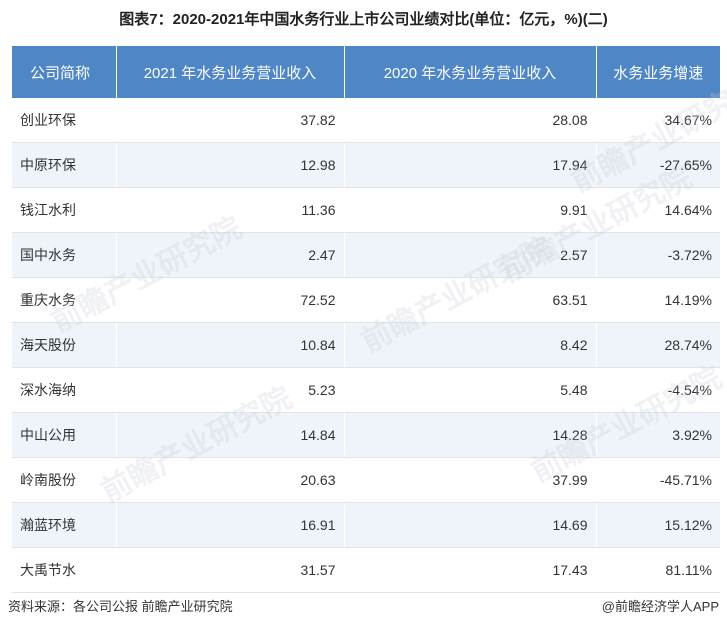 Image resolution: width=727 pixels, height=627 pixels. I want to click on company-cell: 钱江水利, so click(64, 210).